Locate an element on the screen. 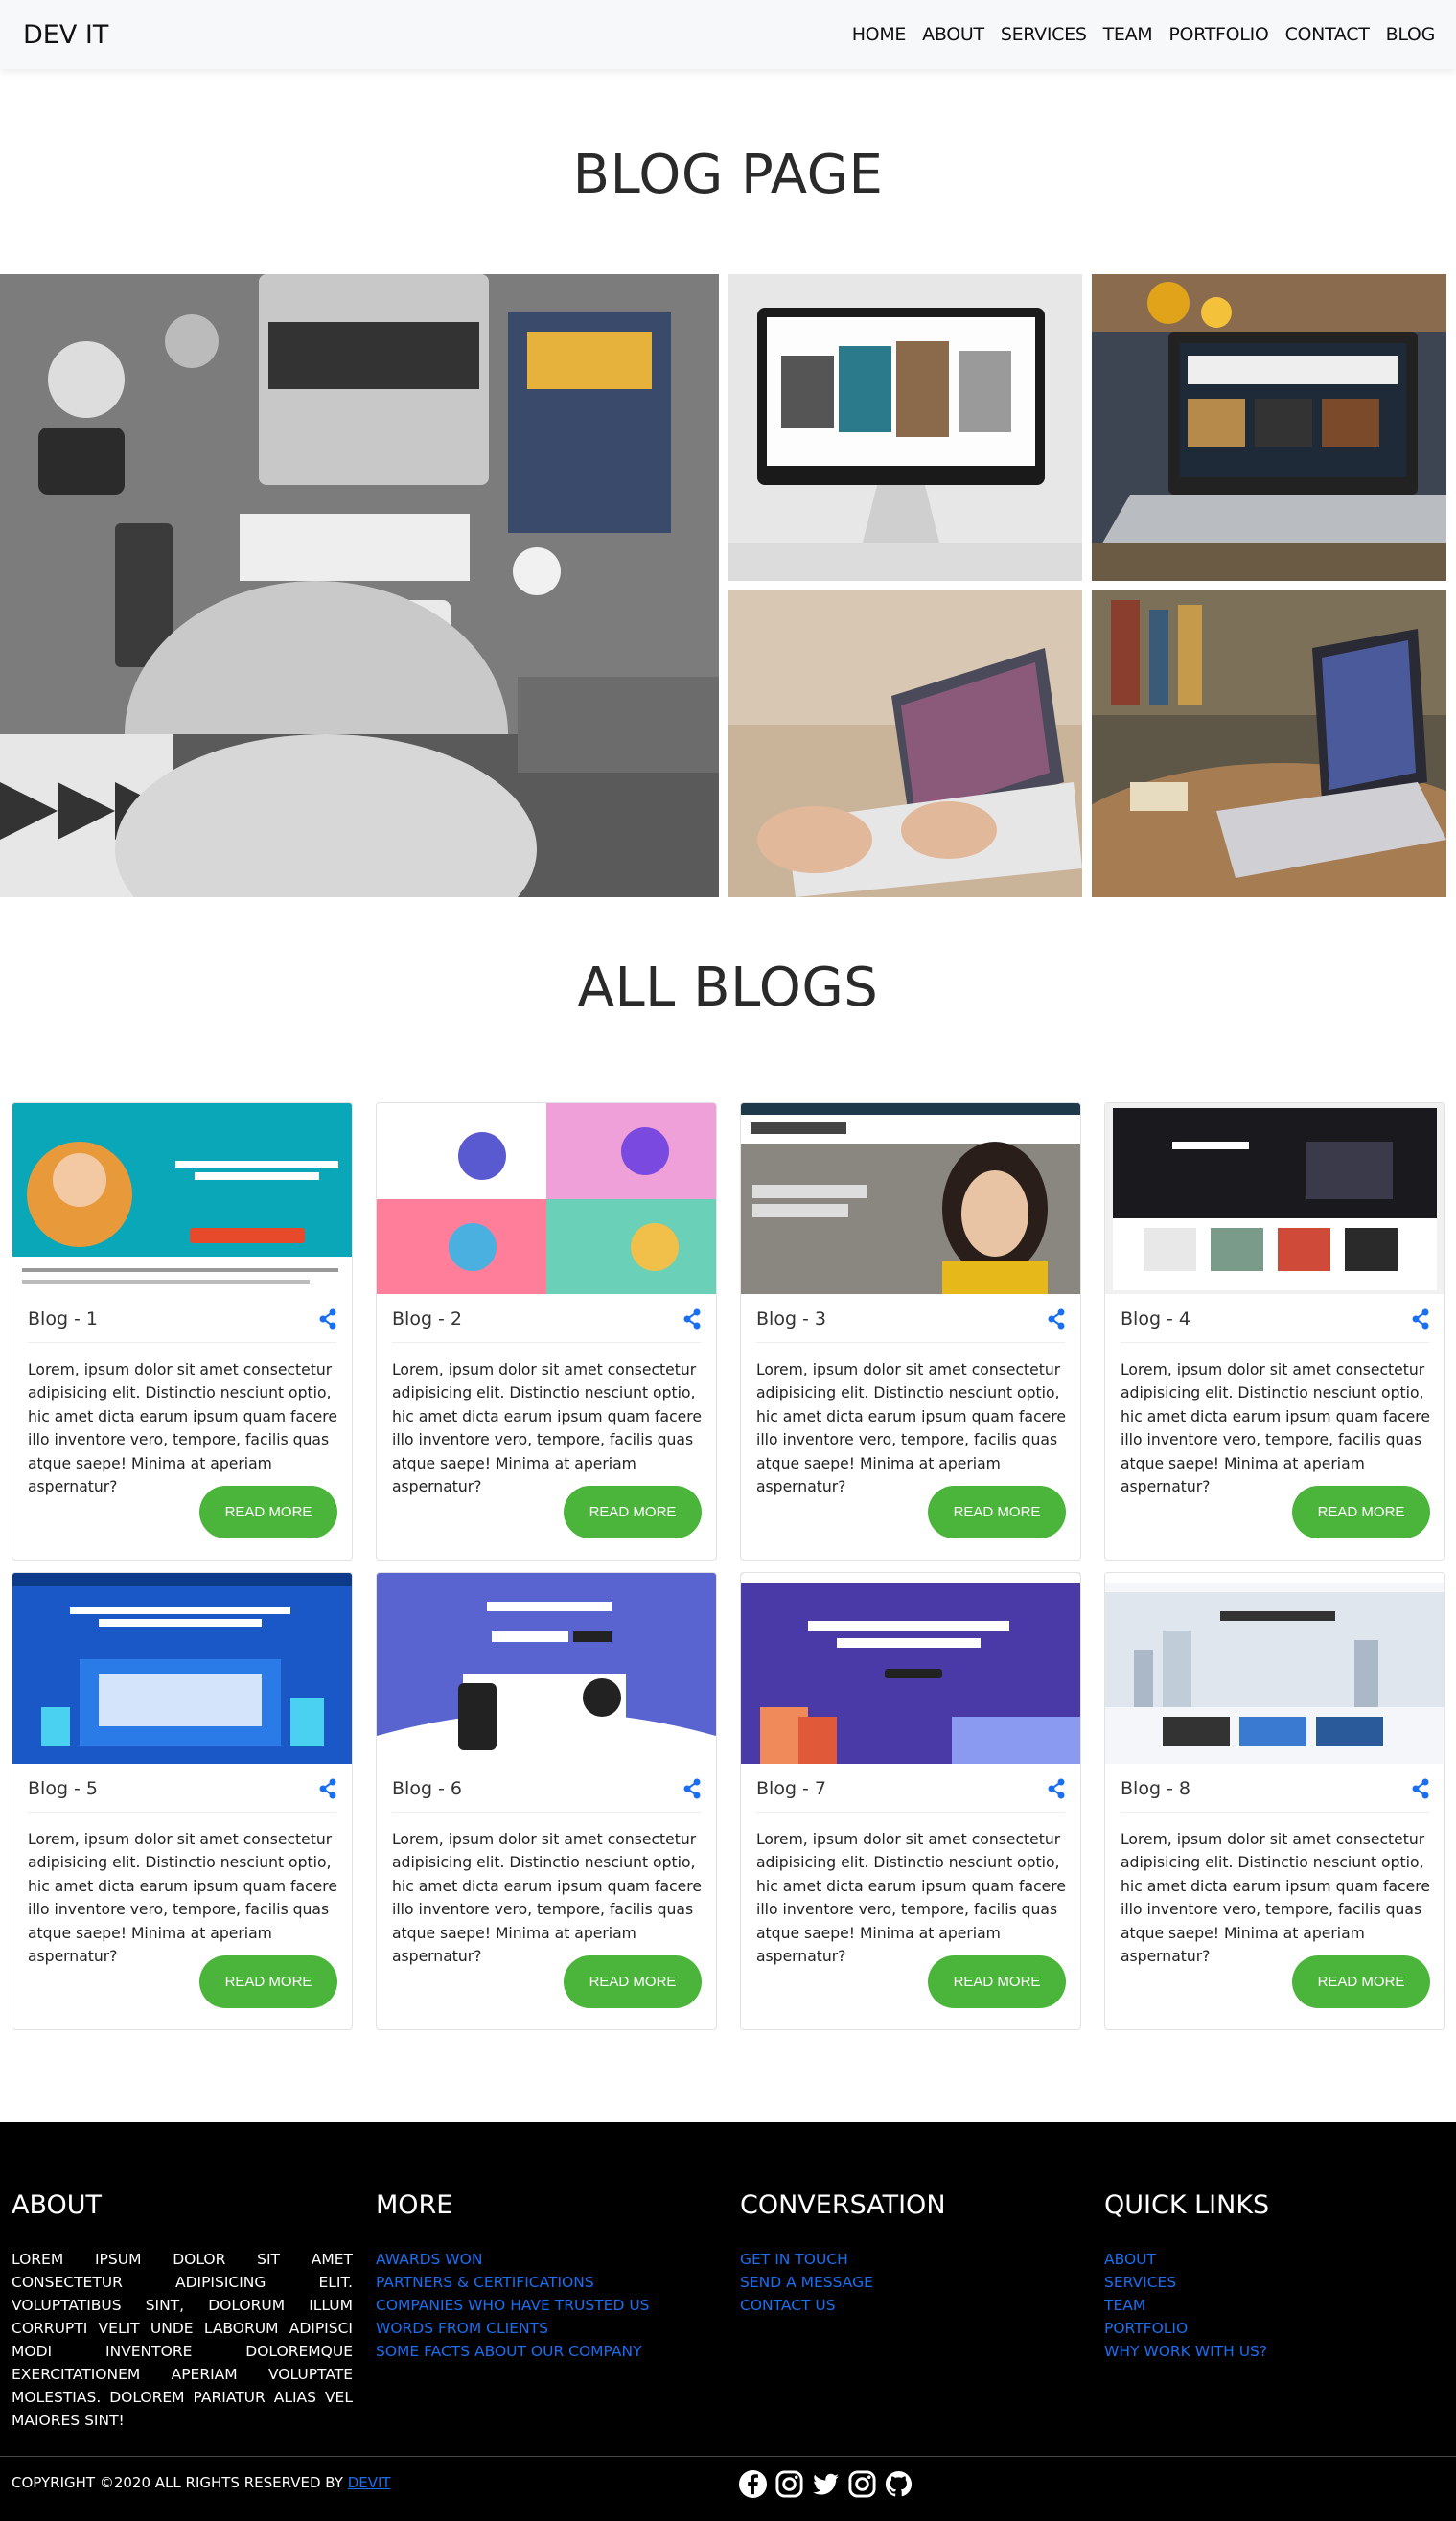 This screenshot has height=2521, width=1456. footer-link-companies: COMPANIES WHO HAVE TRUSTED US is located at coordinates (513, 2305).